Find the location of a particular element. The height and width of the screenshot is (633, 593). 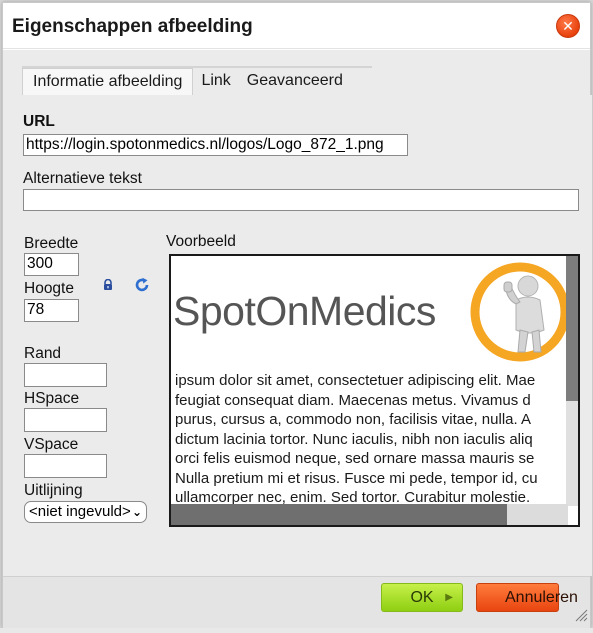

close-button: ✕ is located at coordinates (568, 26).